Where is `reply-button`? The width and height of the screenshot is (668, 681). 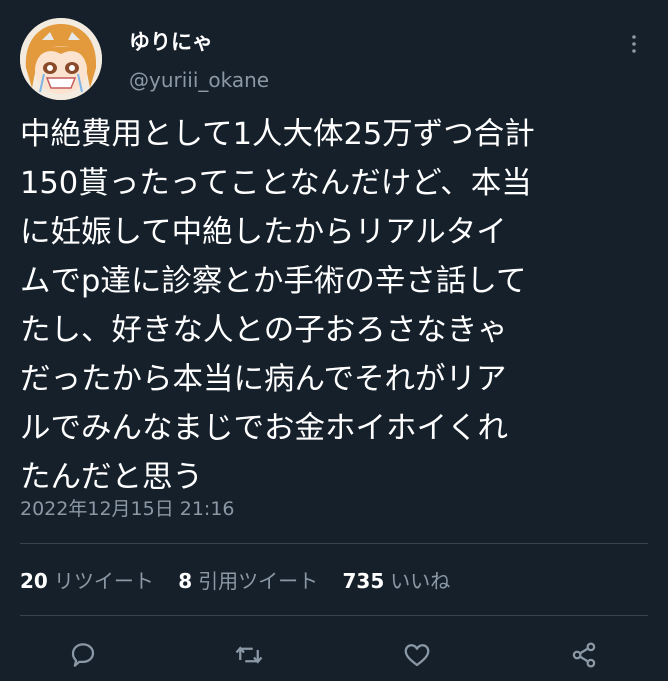
reply-button is located at coordinates (83, 655).